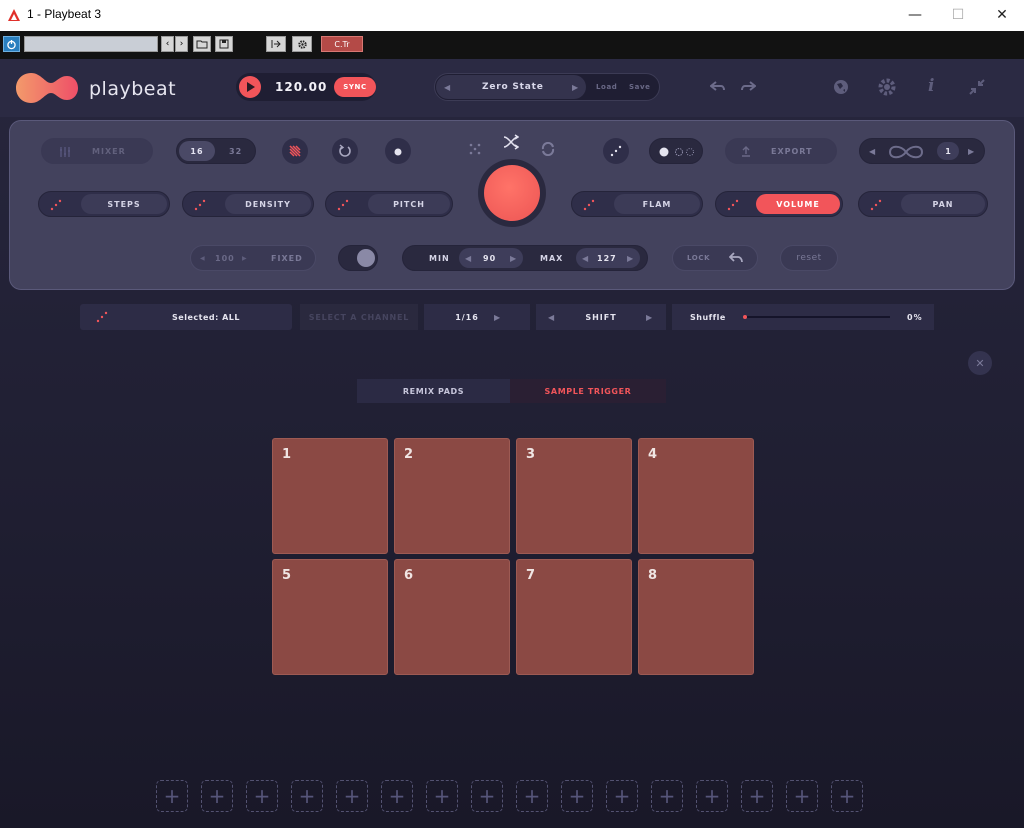  I want to click on preset-prev-arrow-icon: ◀, so click(447, 87).